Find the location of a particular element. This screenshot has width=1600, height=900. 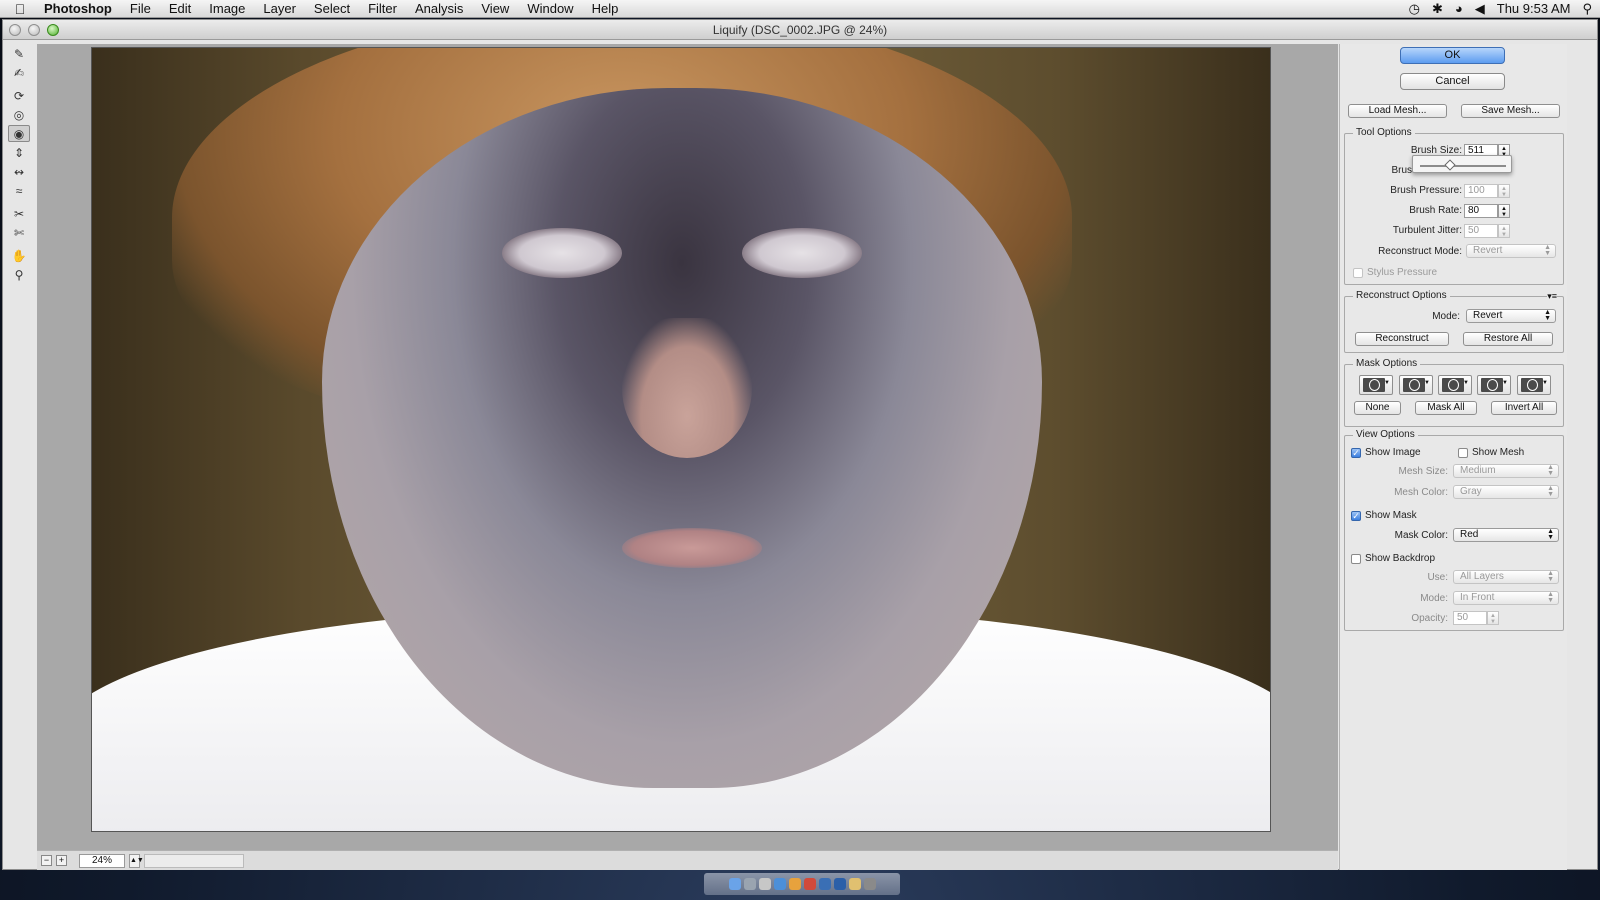

brush-rate-field: 80 is located at coordinates (1481, 211).